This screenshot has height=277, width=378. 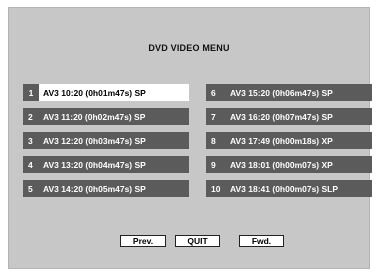 What do you see at coordinates (284, 188) in the screenshot?
I see `title-entry: AV3 18:41 (0h00m07s) SLP` at bounding box center [284, 188].